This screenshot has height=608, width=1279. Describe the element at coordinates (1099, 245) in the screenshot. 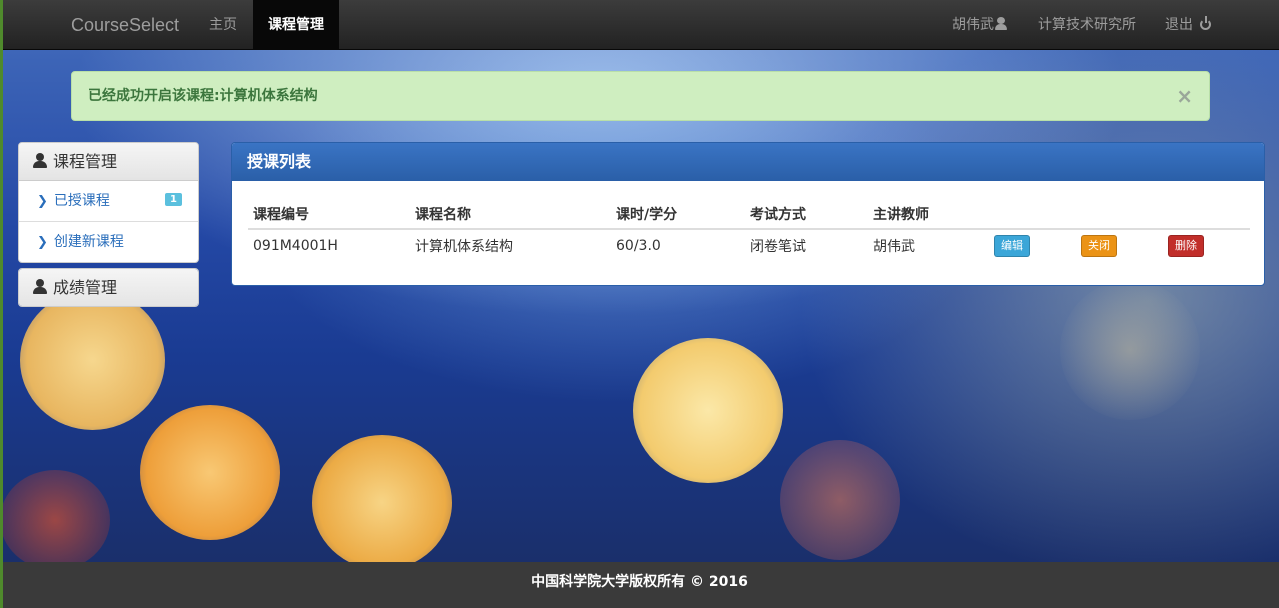

I see `close-course-button: 关闭` at that location.